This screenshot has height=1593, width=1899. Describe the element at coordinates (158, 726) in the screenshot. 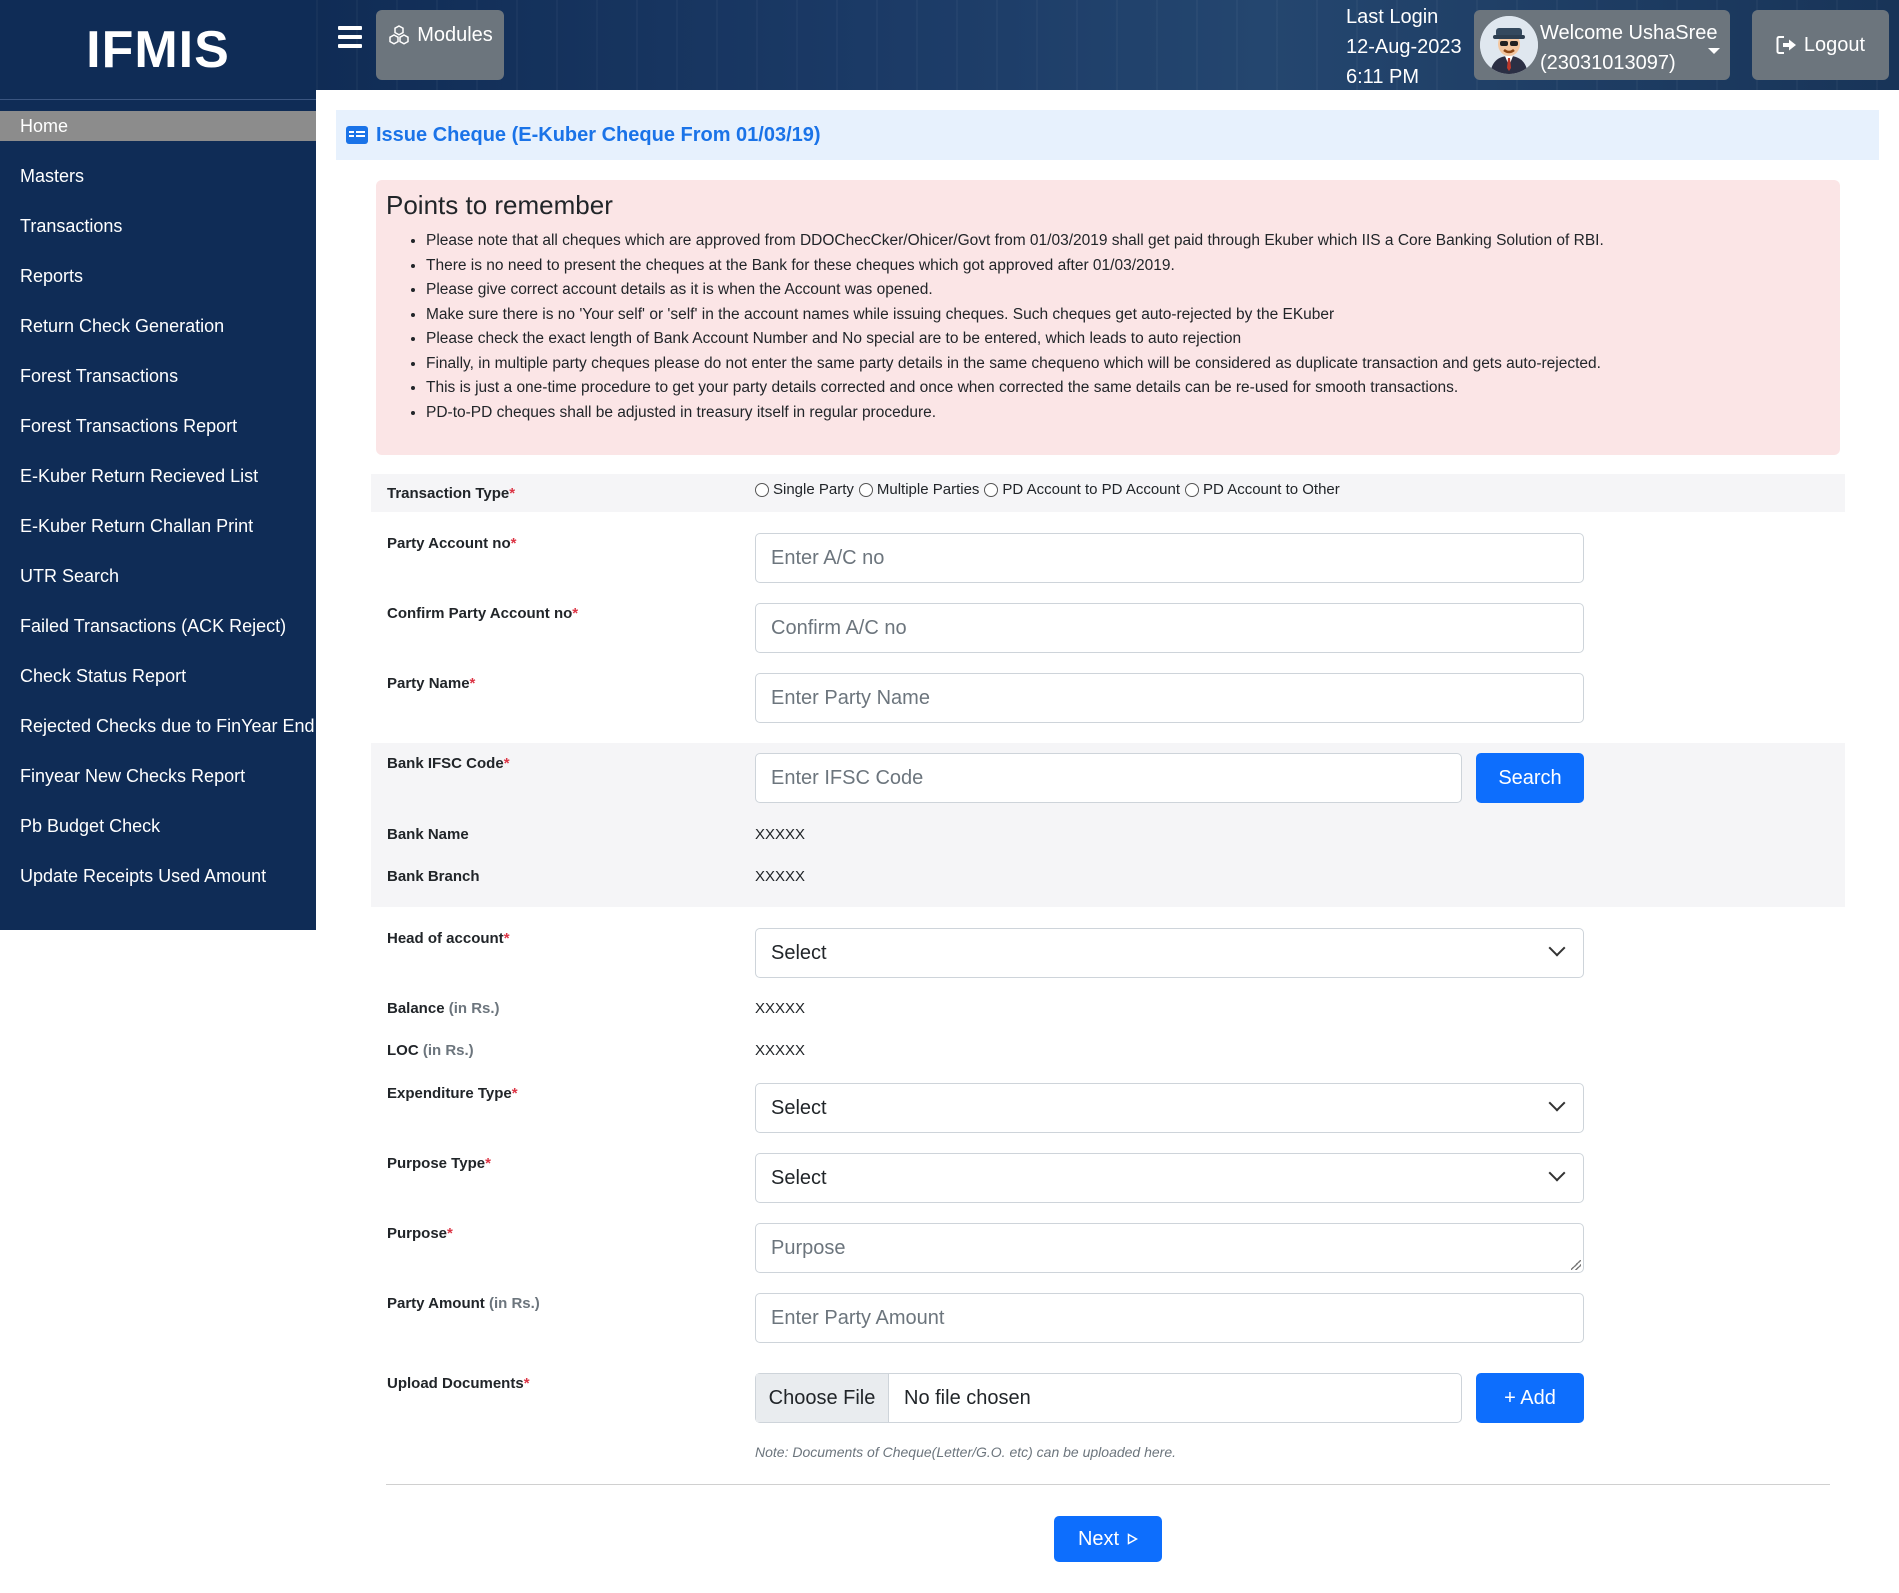

I see `sidebar-item-rejected-checks: Rejected Checks due to FinYear End` at that location.